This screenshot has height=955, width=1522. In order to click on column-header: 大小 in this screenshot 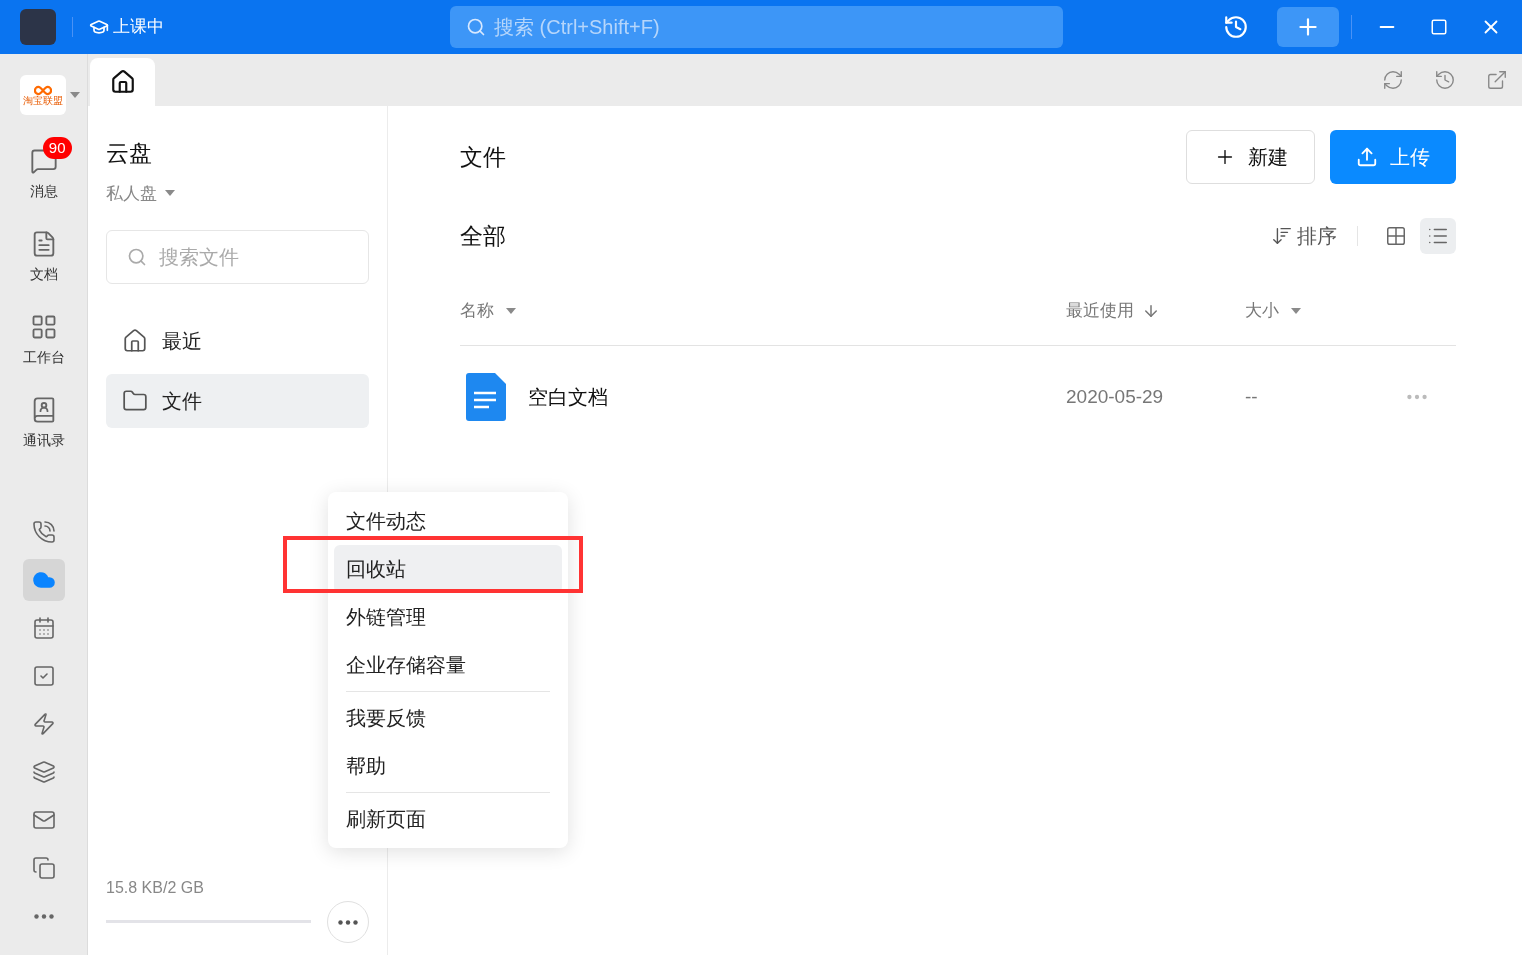, I will do `click(1273, 310)`.